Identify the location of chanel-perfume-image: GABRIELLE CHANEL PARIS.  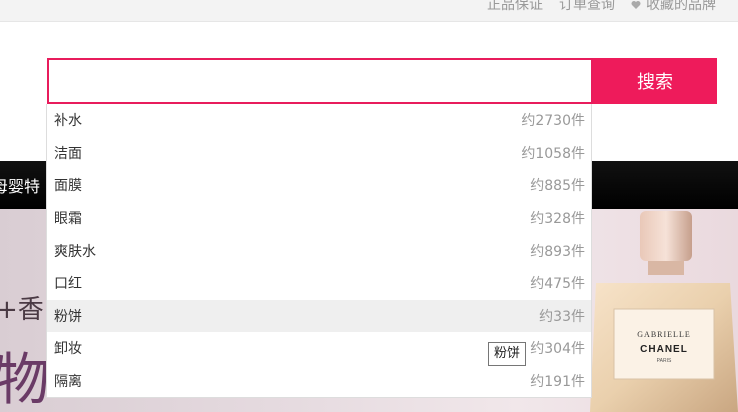
(664, 311).